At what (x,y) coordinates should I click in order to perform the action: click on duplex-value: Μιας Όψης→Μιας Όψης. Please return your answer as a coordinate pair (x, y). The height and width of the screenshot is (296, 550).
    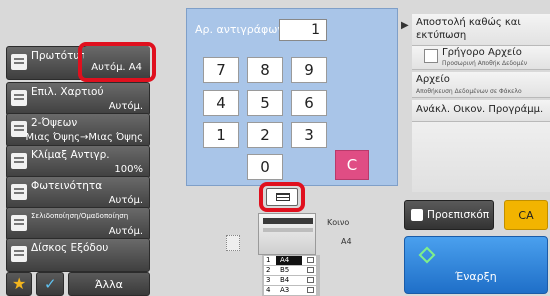
    Looking at the image, I should click on (84, 137).